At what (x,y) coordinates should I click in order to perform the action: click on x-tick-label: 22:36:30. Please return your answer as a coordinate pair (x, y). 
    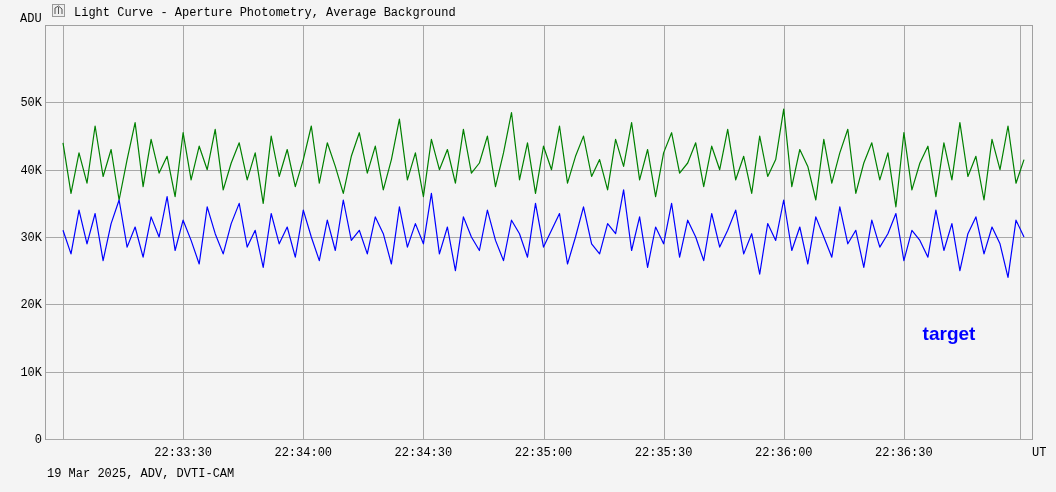
    Looking at the image, I should click on (904, 453).